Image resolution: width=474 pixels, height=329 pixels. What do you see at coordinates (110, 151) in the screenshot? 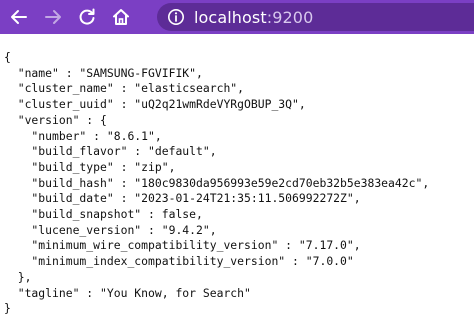
I see `json-line: "build_flavor" : "default",` at bounding box center [110, 151].